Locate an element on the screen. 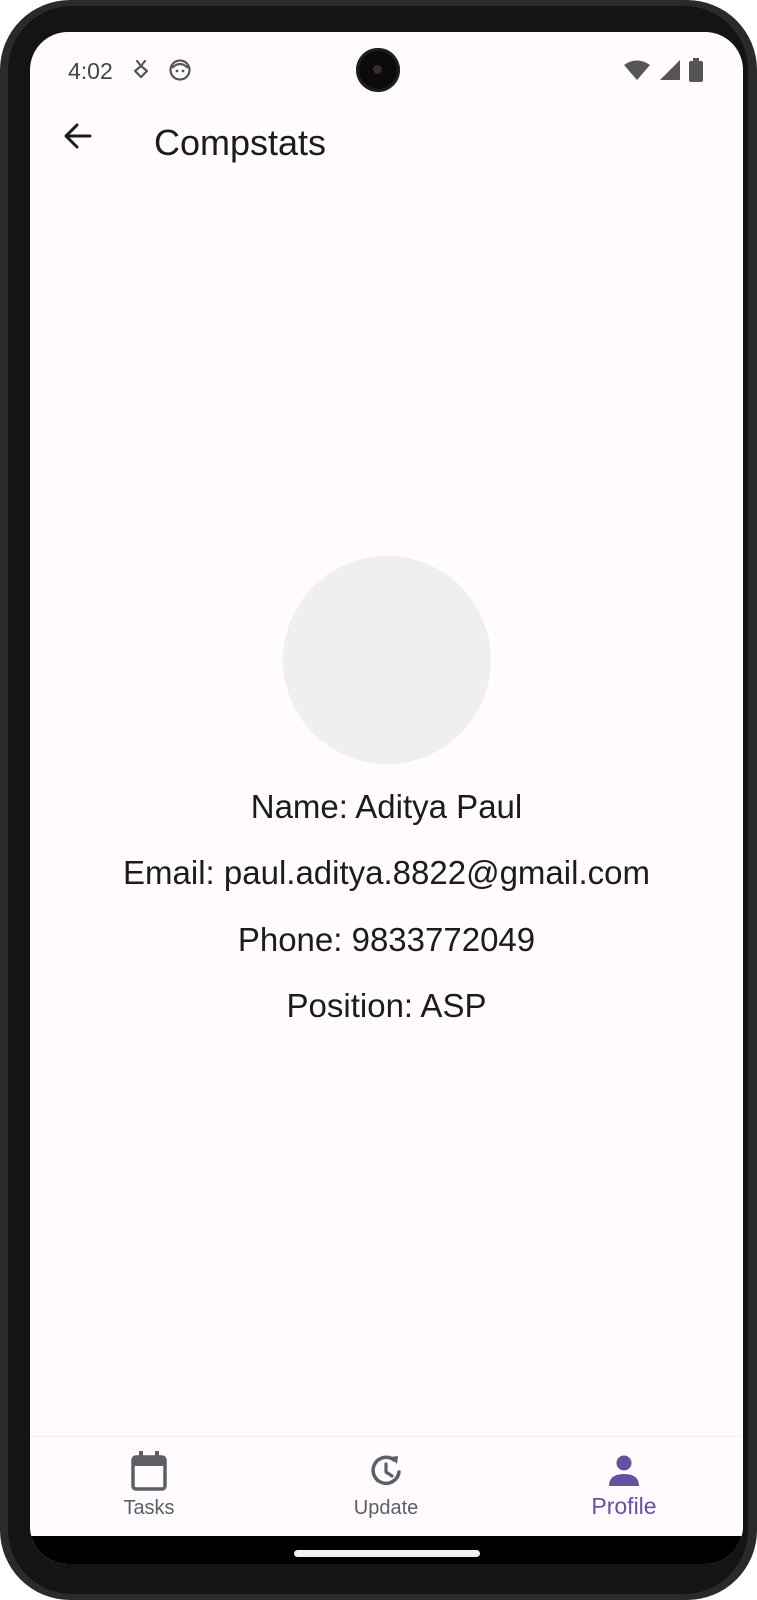  home-indicator is located at coordinates (387, 1553).